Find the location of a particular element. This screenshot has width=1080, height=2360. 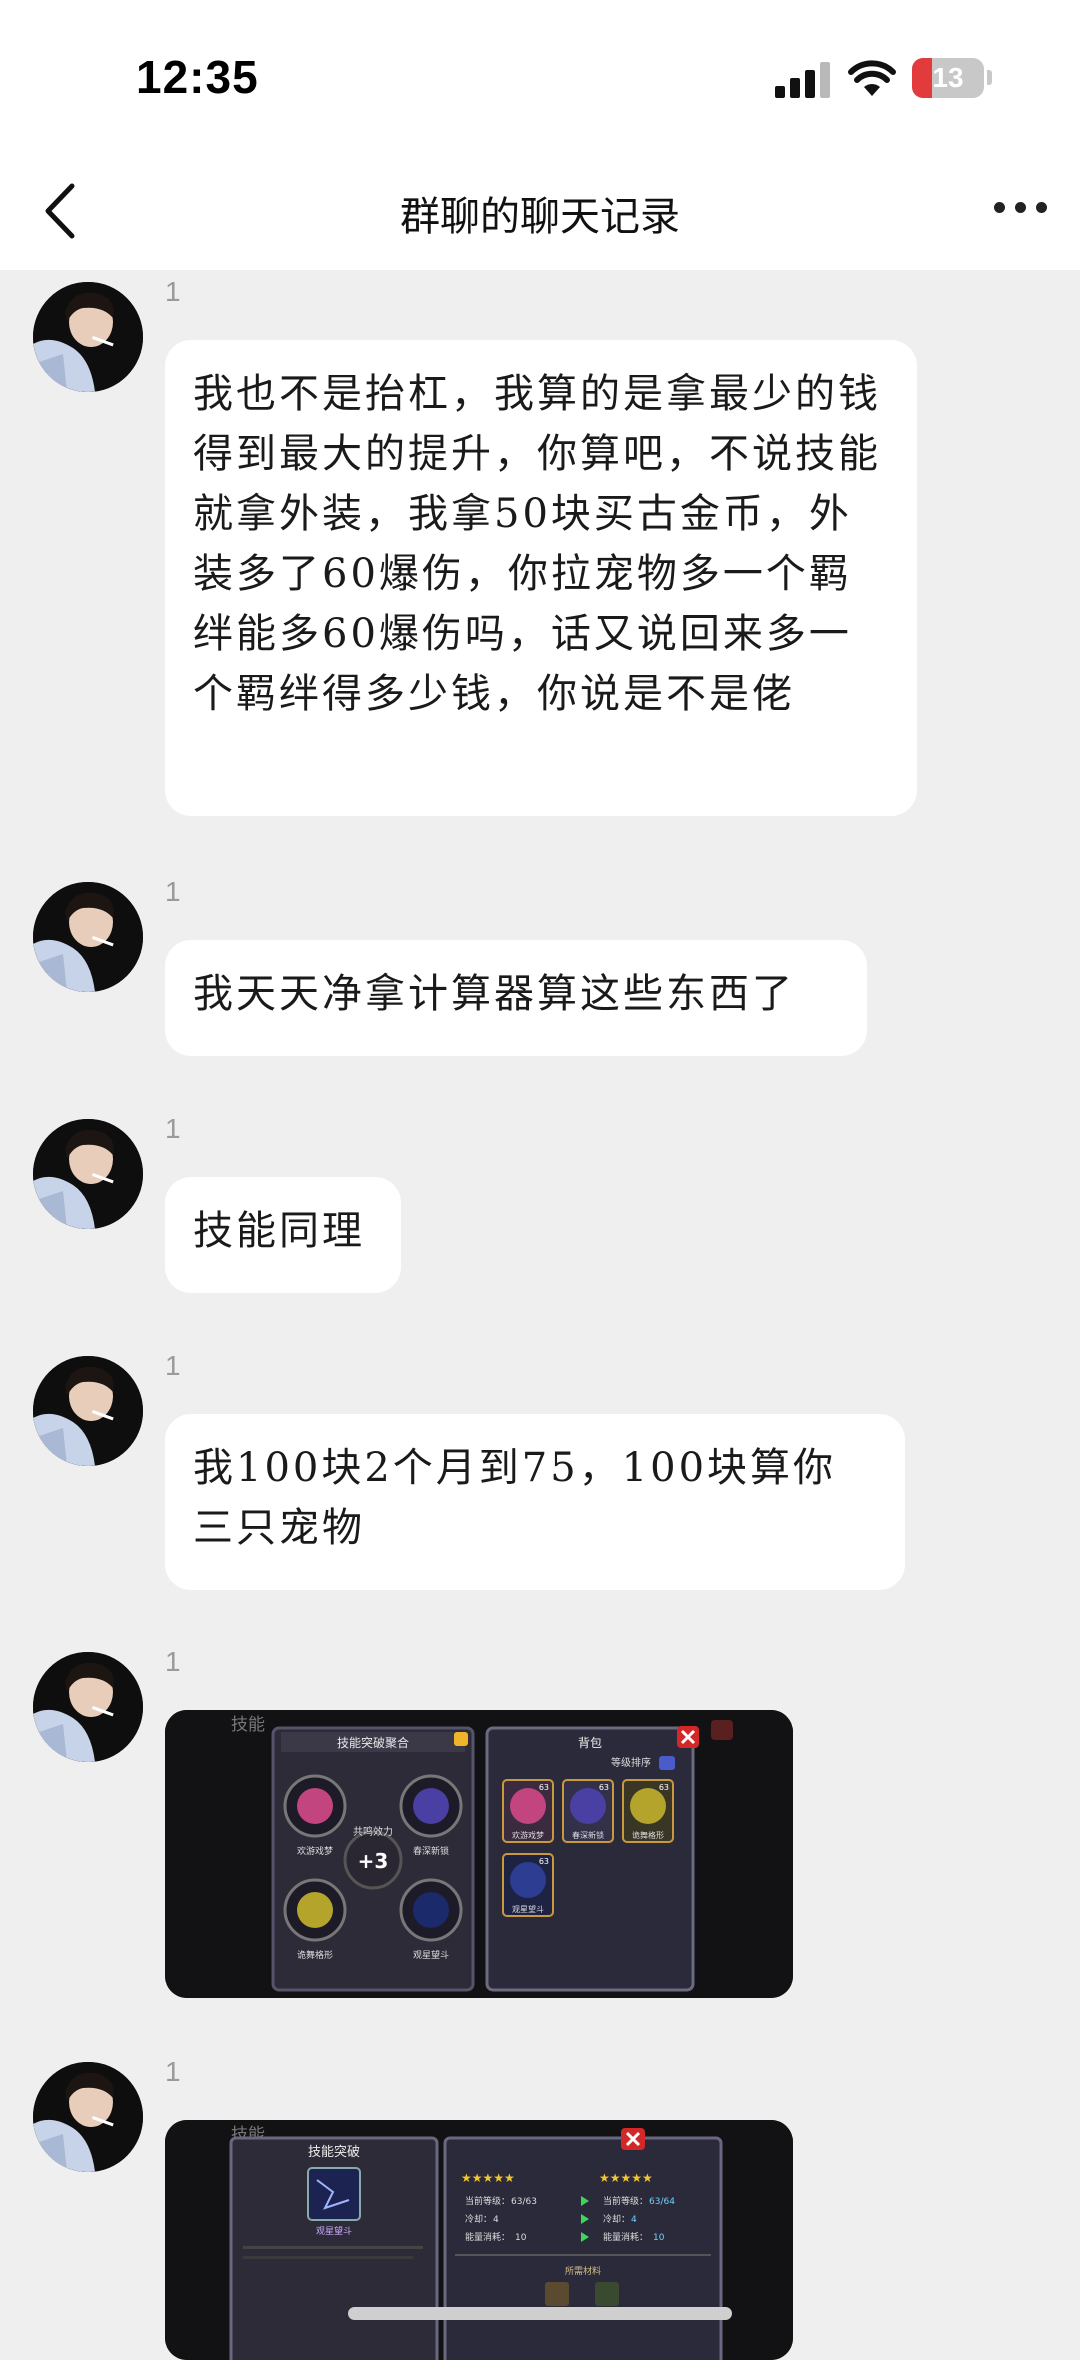

panel-title: 技能突破聚合 is located at coordinates (373, 1742).